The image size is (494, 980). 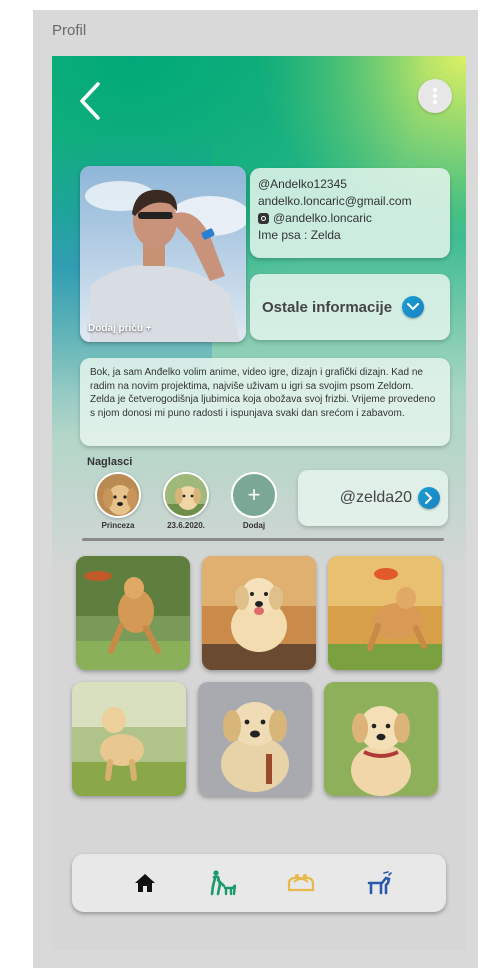 I want to click on profile-photo: Dodaj priču +, so click(x=163, y=254).